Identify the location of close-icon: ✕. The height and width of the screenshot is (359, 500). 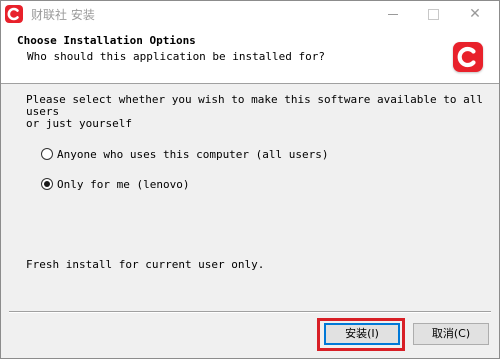
(475, 14).